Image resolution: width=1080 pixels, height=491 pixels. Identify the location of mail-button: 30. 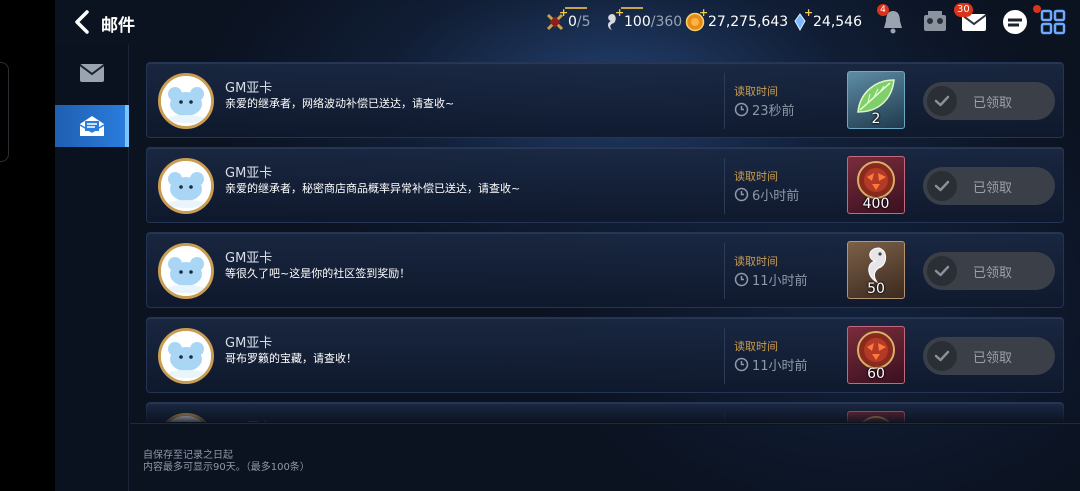
(972, 20).